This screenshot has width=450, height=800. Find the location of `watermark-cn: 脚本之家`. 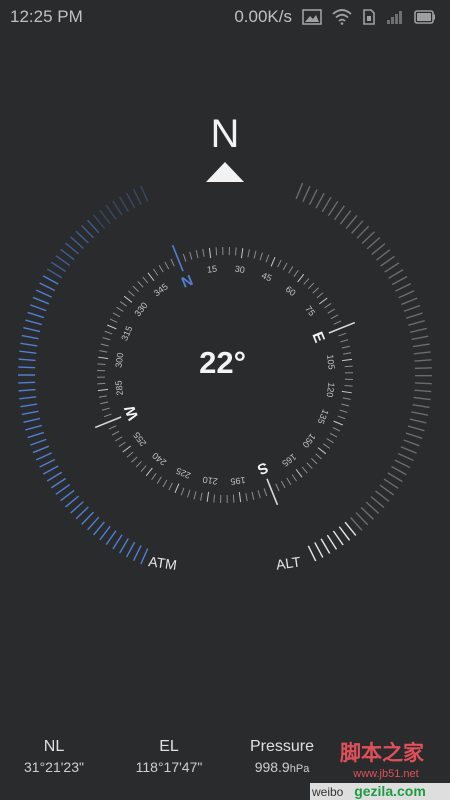

watermark-cn: 脚本之家 is located at coordinates (382, 753).